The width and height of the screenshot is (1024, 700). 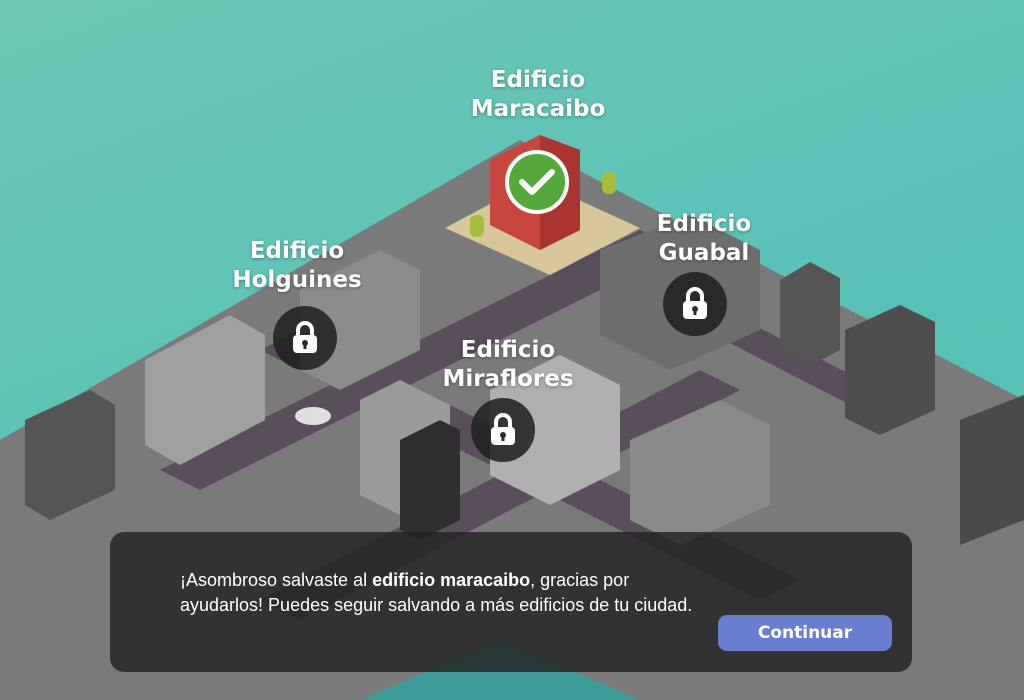 I want to click on building-label-miraflores: Edificio Miraflores, so click(x=508, y=364).